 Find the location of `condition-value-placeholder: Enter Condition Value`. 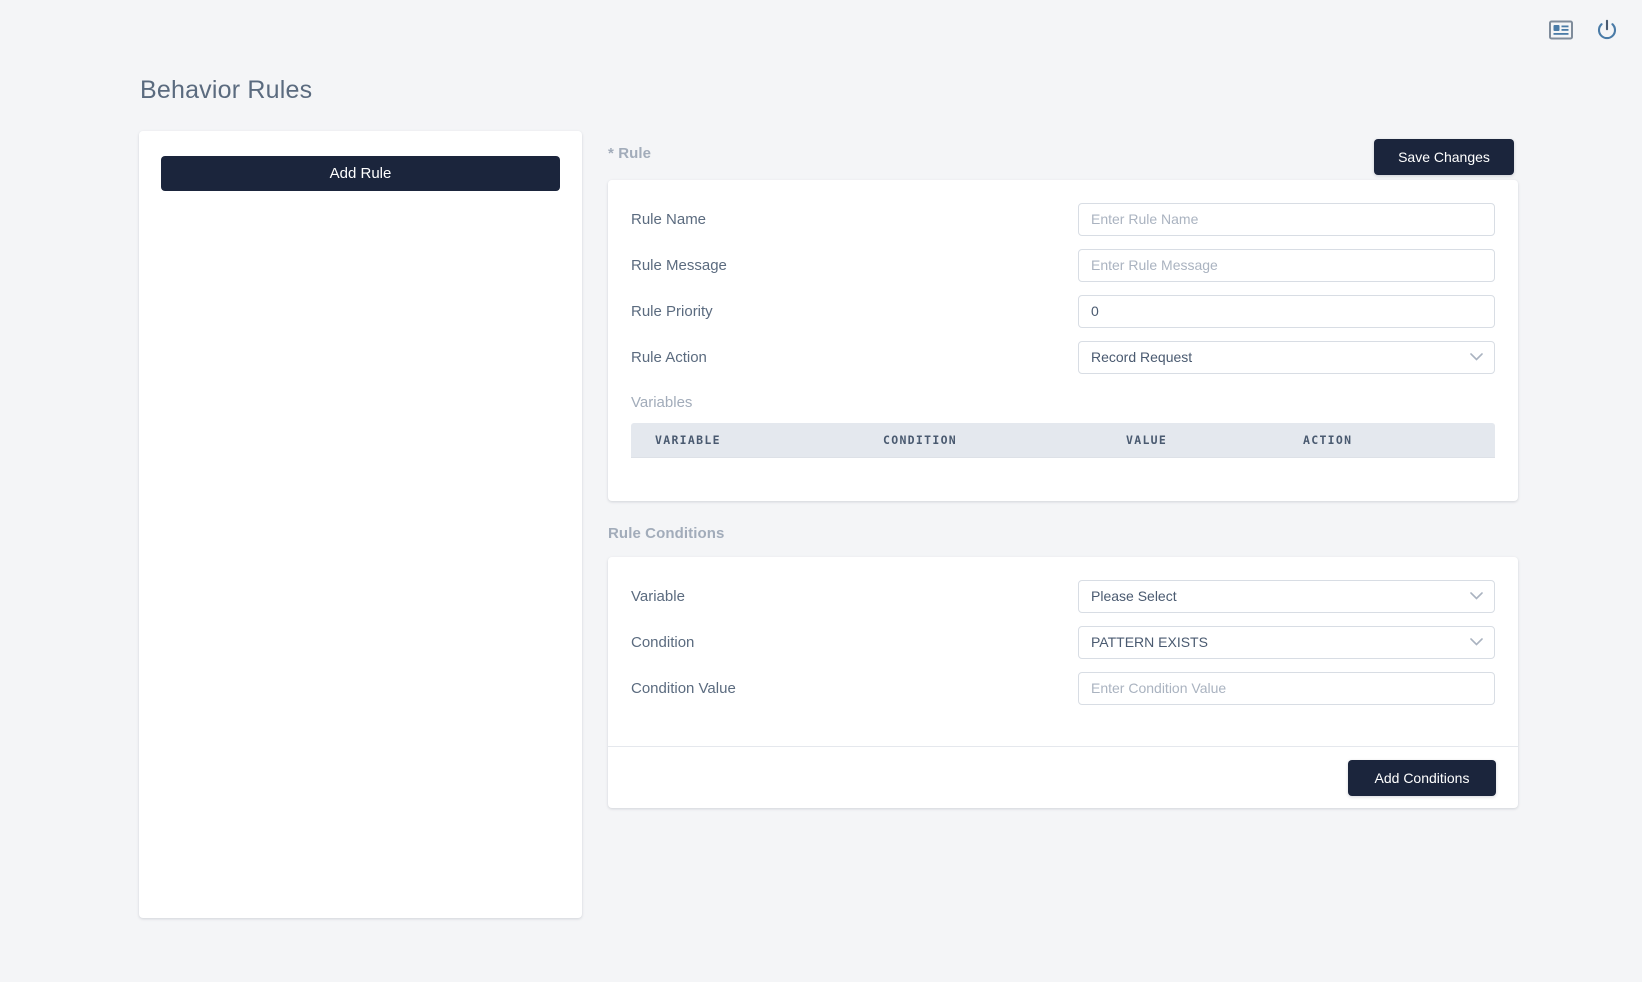

condition-value-placeholder: Enter Condition Value is located at coordinates (1159, 688).